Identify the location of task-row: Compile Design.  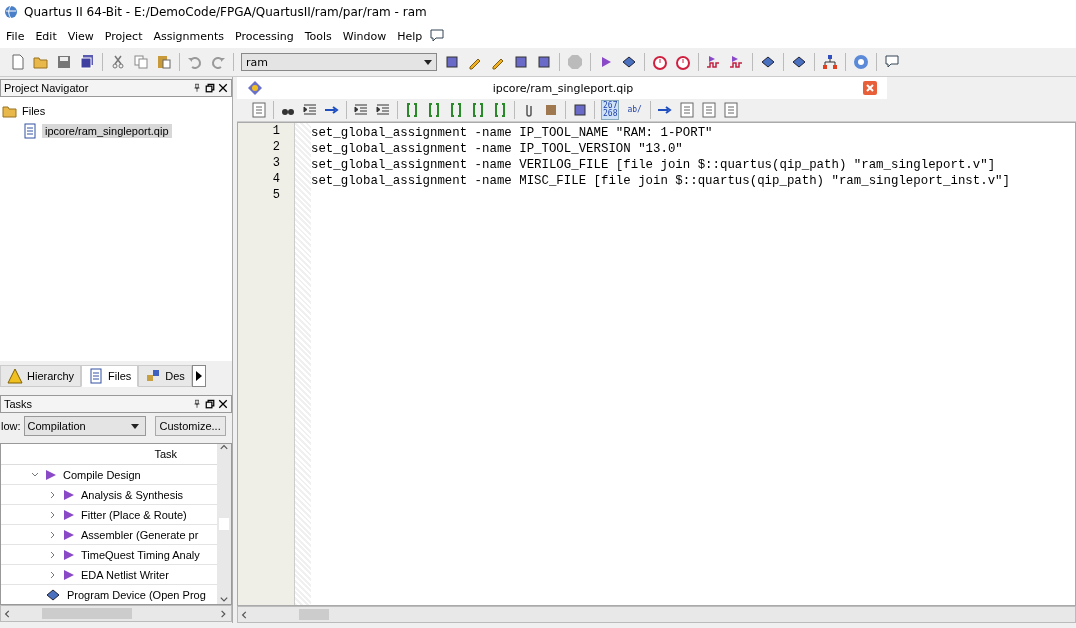
(109, 475).